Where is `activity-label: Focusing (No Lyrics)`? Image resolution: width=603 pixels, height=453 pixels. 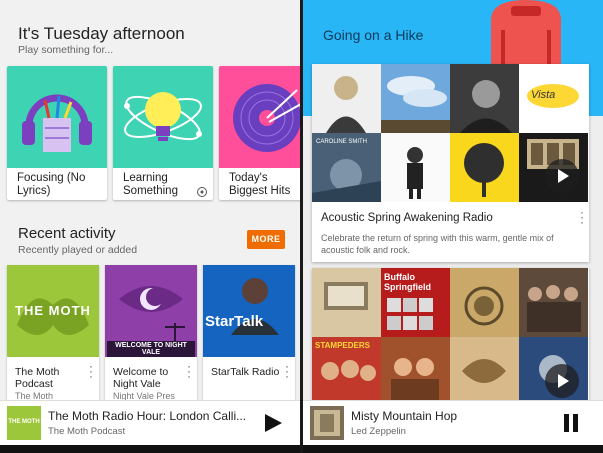
activity-label: Focusing (No Lyrics) is located at coordinates (51, 184).